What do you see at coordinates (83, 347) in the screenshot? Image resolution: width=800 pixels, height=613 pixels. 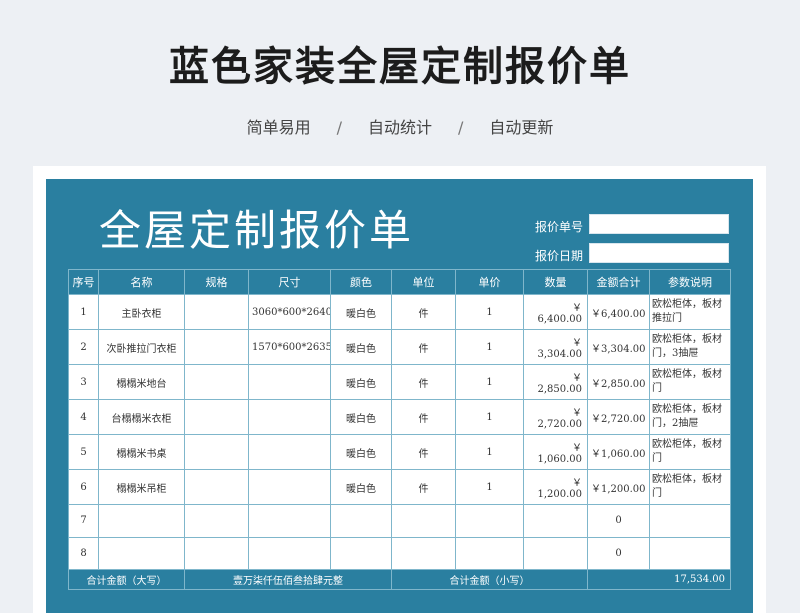 I see `cell-no: 2` at bounding box center [83, 347].